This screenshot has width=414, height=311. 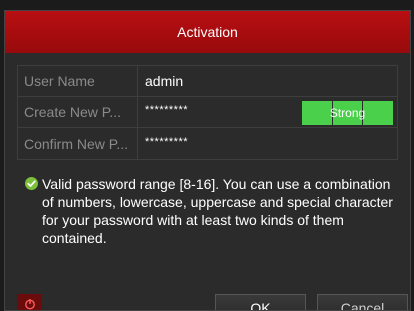 I want to click on check-circle-icon, so click(x=31, y=183).